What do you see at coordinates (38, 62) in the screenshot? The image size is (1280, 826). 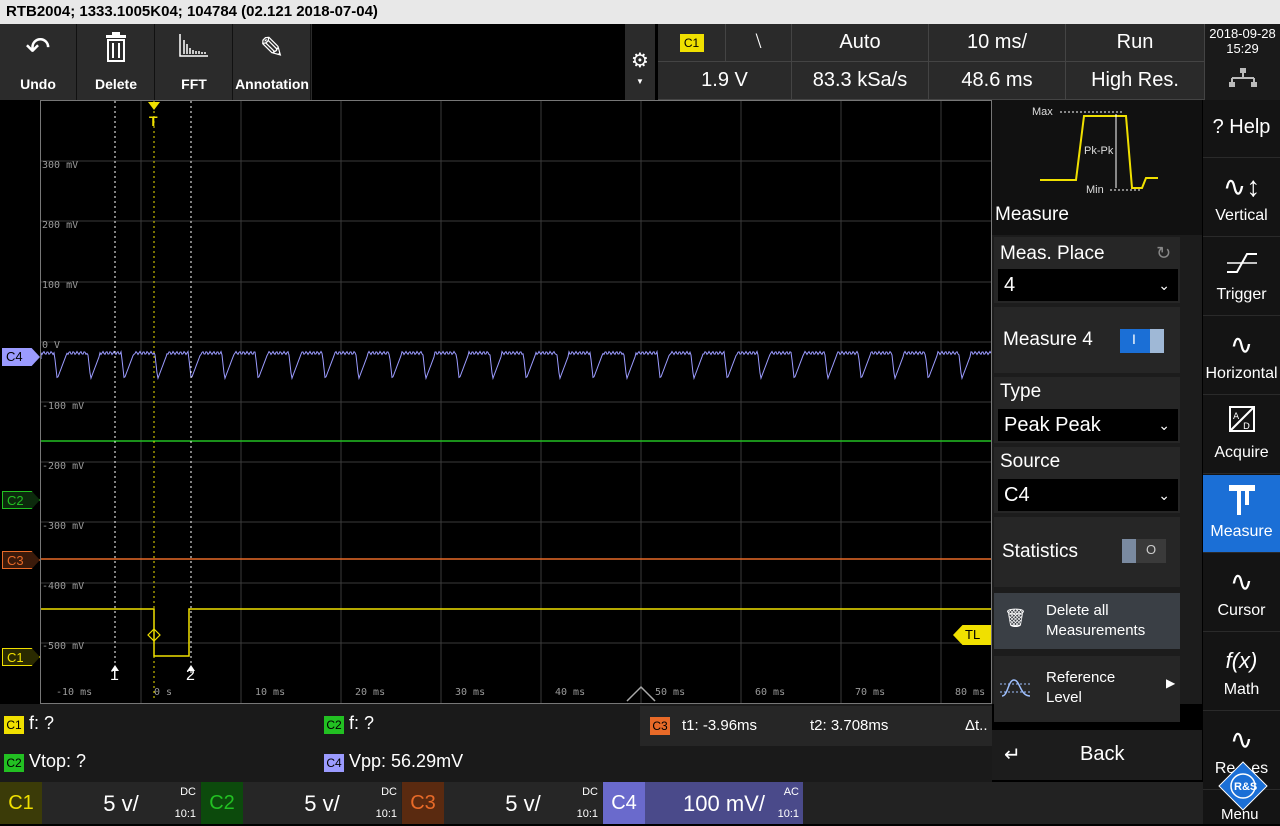 I see `undo-button: ↶ Undo` at bounding box center [38, 62].